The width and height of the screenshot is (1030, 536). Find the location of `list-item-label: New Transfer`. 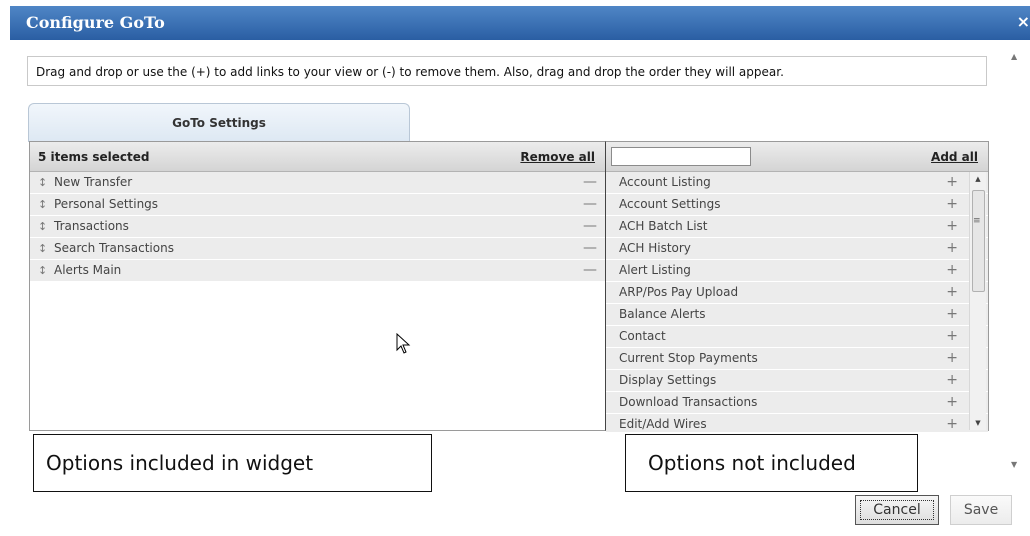

list-item-label: New Transfer is located at coordinates (93, 182).